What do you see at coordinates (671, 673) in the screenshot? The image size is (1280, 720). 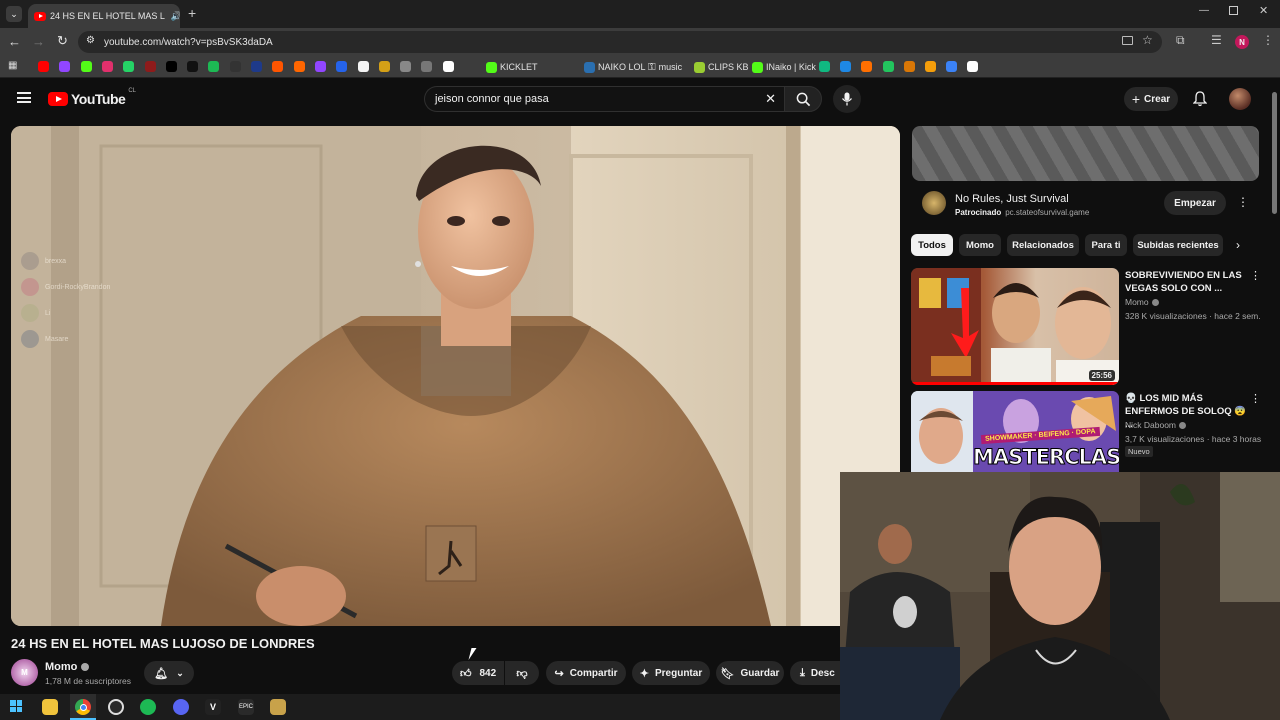 I see `ask-button: ✦ Preguntar` at bounding box center [671, 673].